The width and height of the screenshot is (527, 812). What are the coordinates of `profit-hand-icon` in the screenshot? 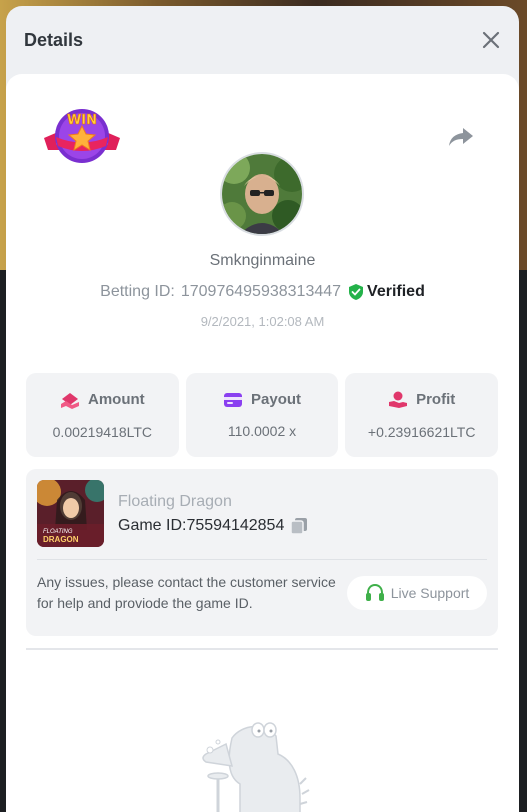 It's located at (398, 399).